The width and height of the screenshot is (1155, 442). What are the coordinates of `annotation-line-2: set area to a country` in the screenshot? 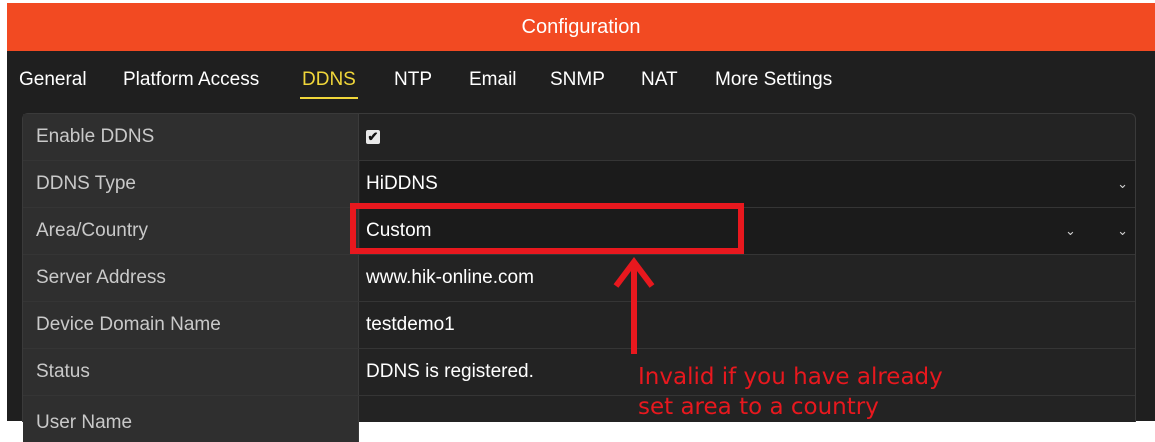 It's located at (758, 407).